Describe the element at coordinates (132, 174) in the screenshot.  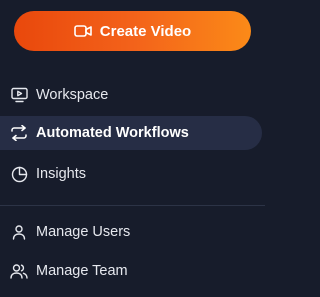
I see `sidebar-item-insights: Insights` at that location.